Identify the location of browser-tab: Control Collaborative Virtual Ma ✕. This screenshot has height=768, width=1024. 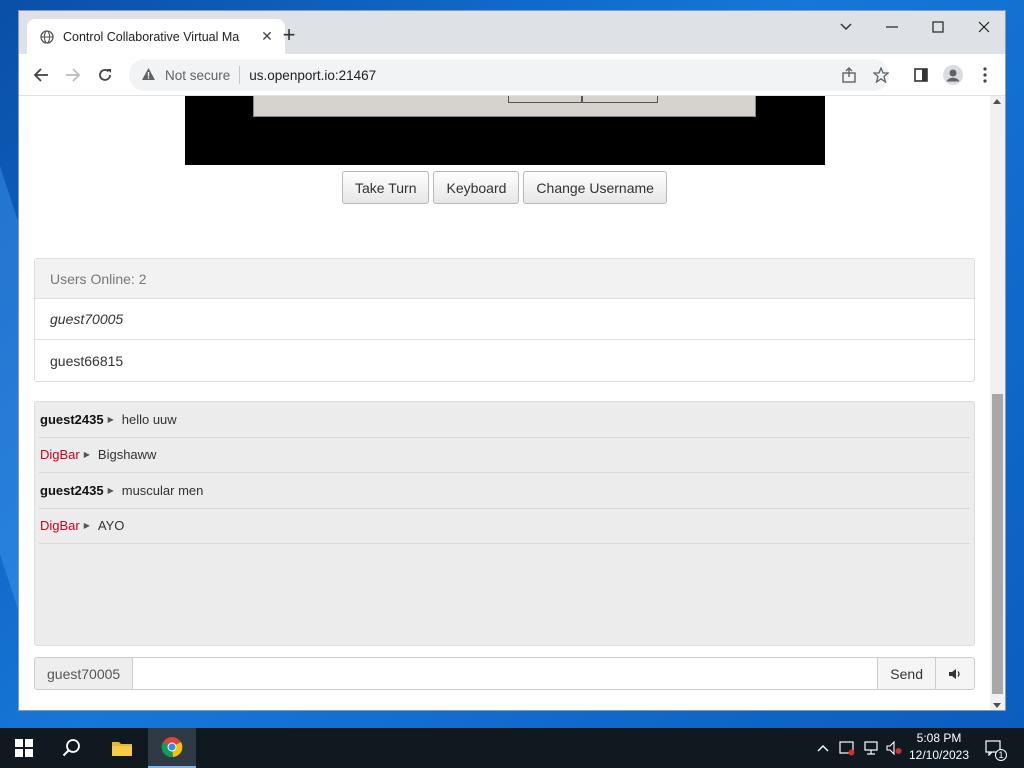
(156, 36).